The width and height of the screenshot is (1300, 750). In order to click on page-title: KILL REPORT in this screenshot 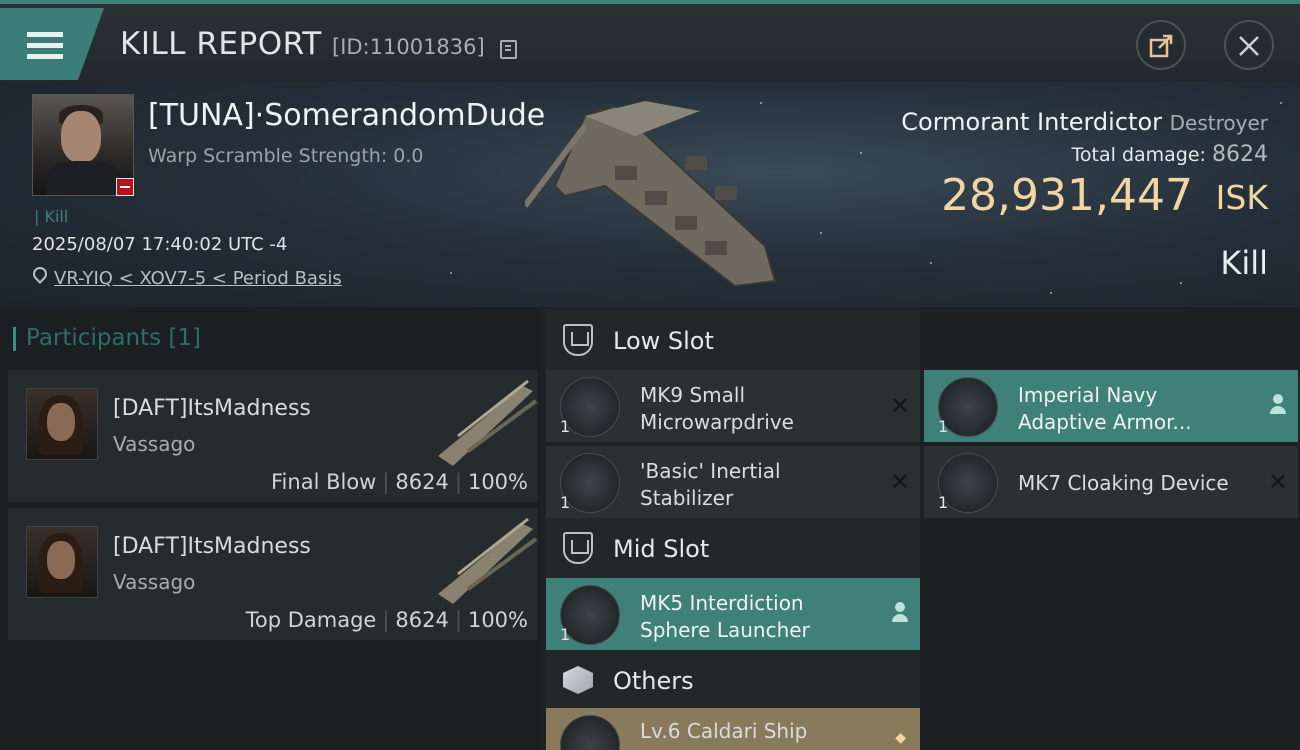, I will do `click(221, 44)`.